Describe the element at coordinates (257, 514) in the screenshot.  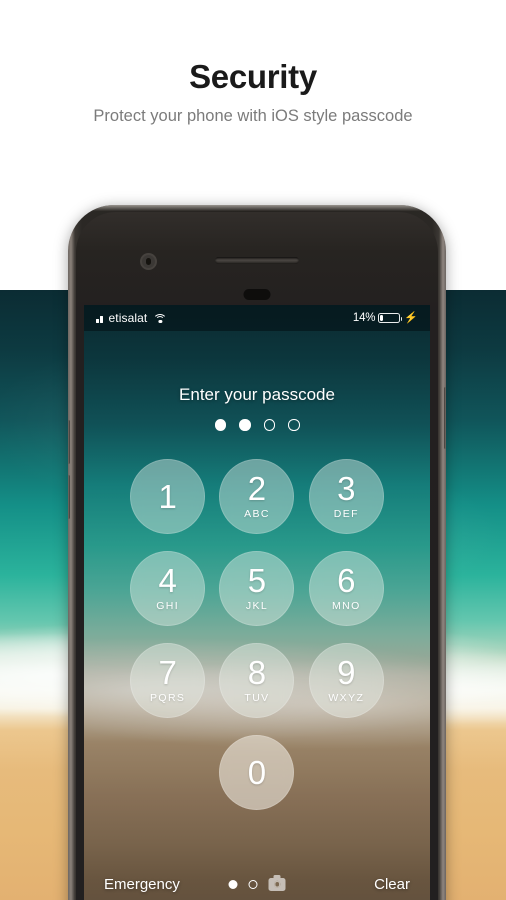
I see `key-letters: ABC` at that location.